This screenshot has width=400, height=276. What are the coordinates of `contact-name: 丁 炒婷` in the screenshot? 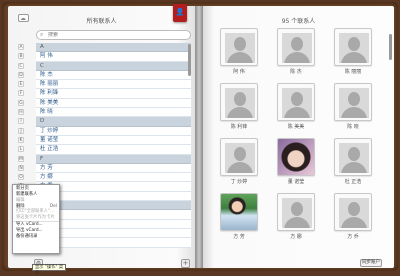 It's located at (239, 182).